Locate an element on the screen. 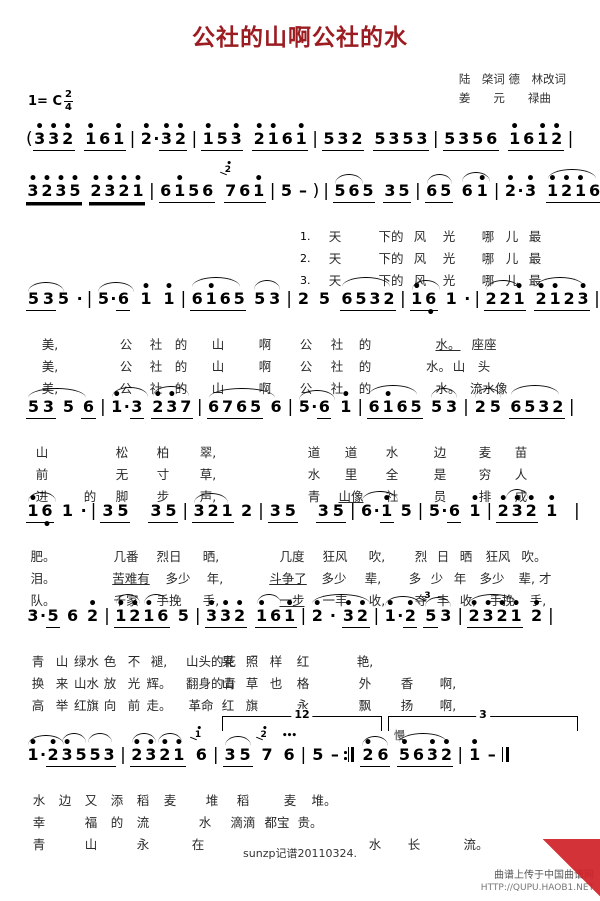  lyric-syllable: 多少 is located at coordinates (492, 578).